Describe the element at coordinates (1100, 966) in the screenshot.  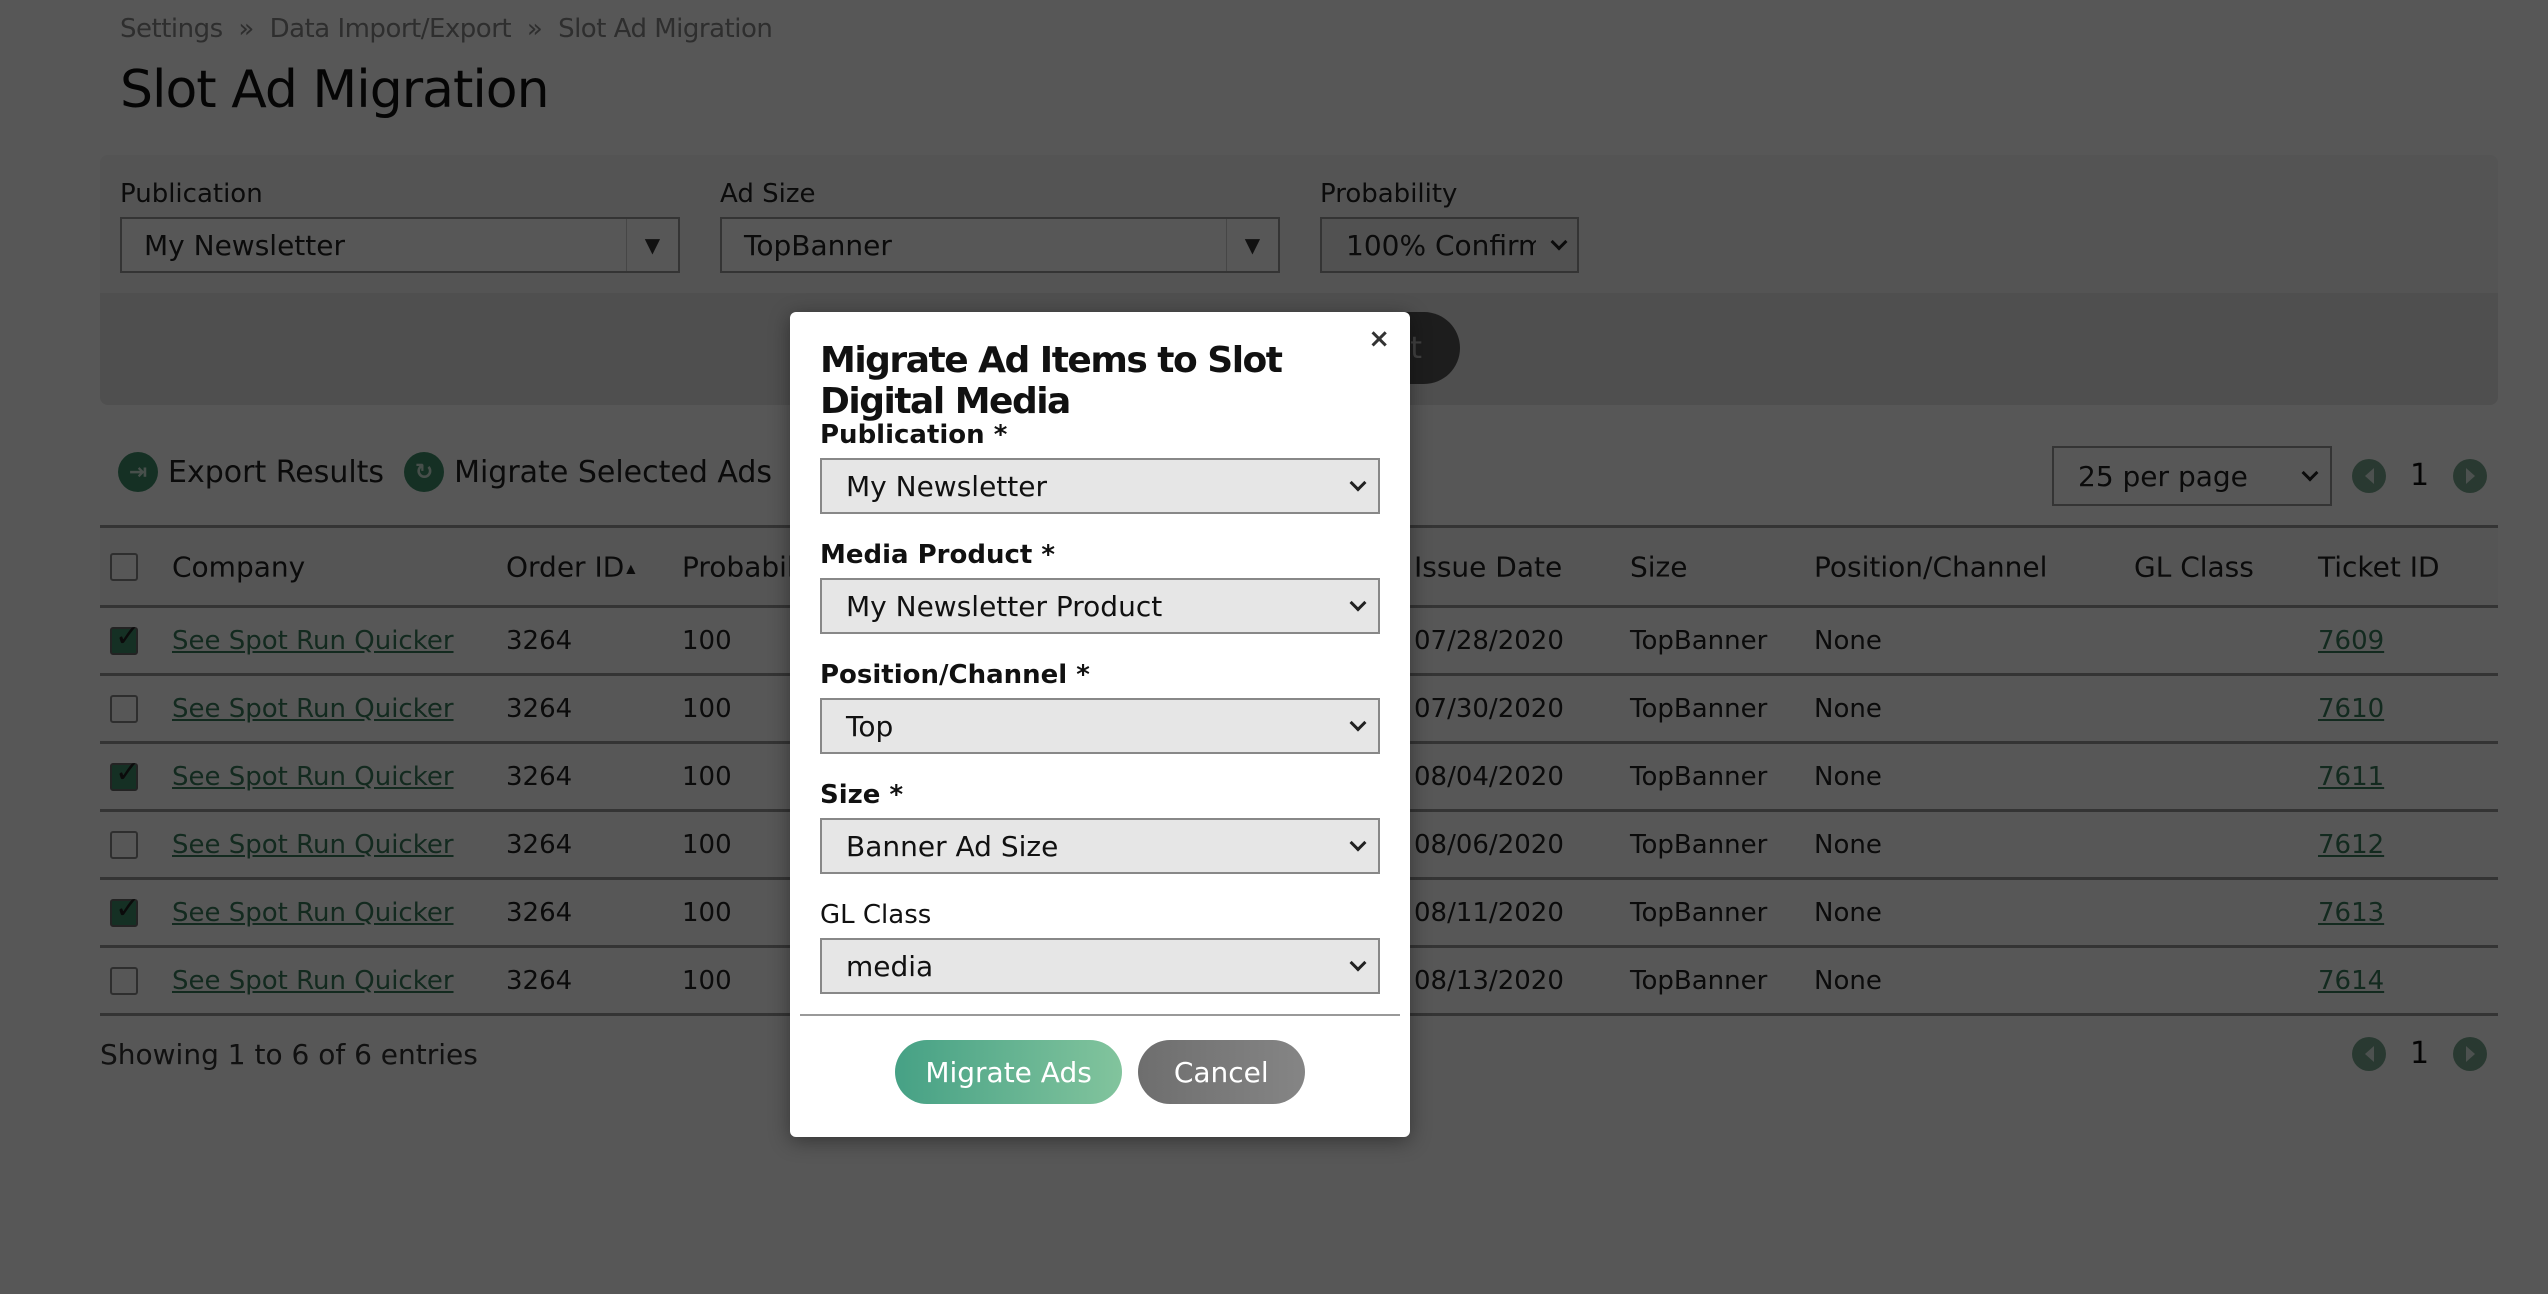
I see `gl-class-select: media` at that location.